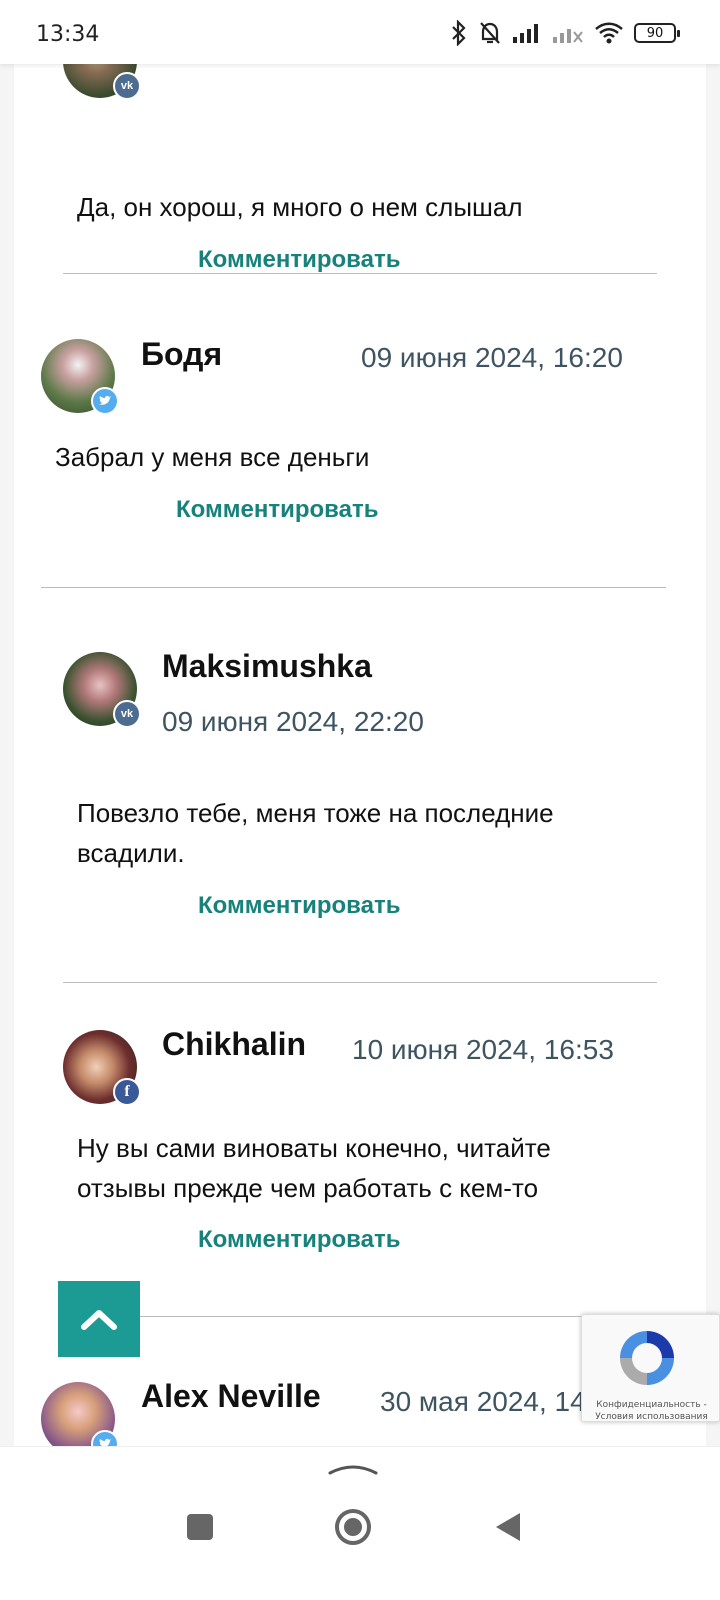 This screenshot has width=720, height=1600. What do you see at coordinates (68, 34) in the screenshot?
I see `status-time: 13:34` at bounding box center [68, 34].